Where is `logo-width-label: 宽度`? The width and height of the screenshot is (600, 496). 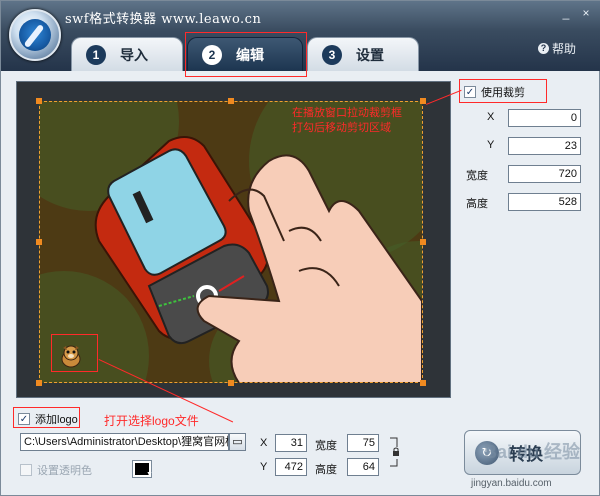
logo-width-label: 宽度 is located at coordinates (326, 446).